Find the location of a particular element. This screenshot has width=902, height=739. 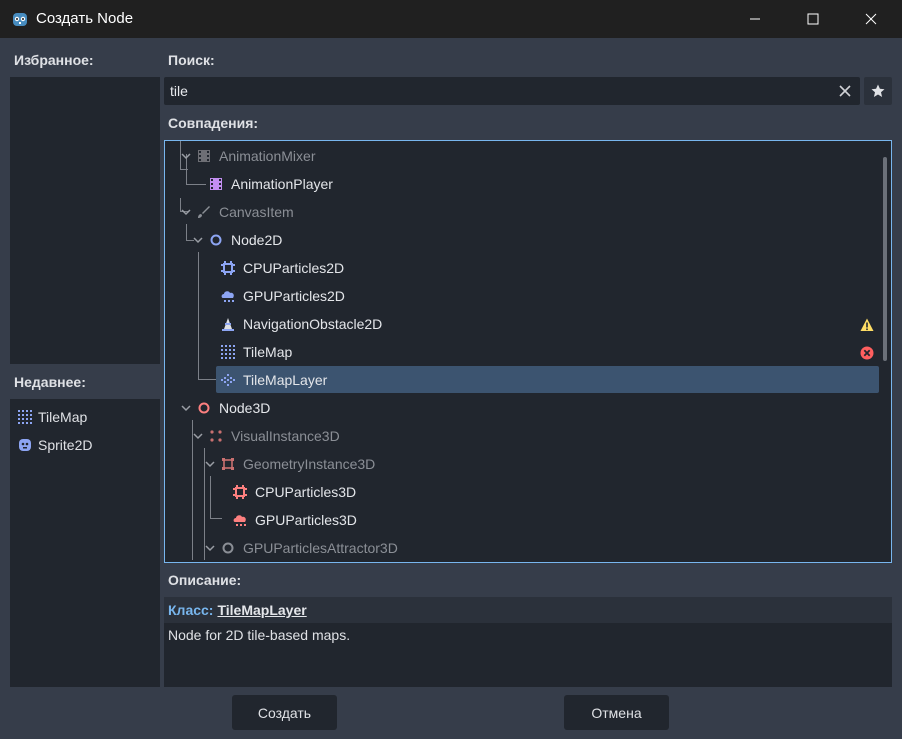

favorites-list is located at coordinates (85, 220).